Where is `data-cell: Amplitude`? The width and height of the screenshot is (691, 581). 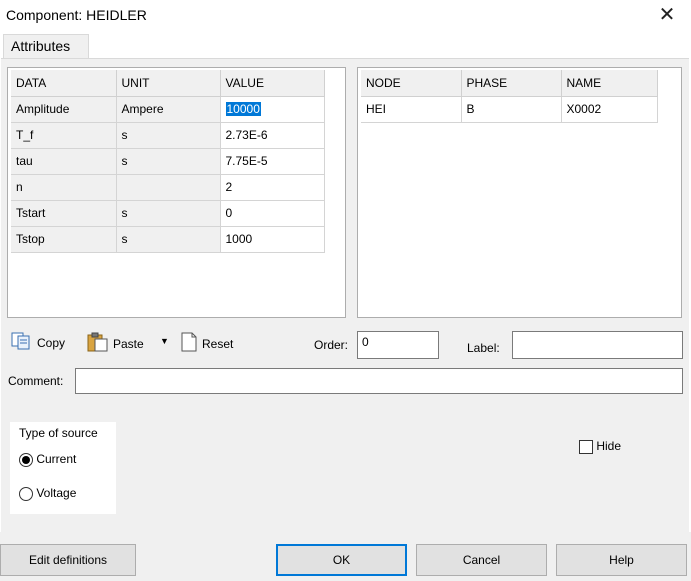
data-cell: Amplitude is located at coordinates (64, 109).